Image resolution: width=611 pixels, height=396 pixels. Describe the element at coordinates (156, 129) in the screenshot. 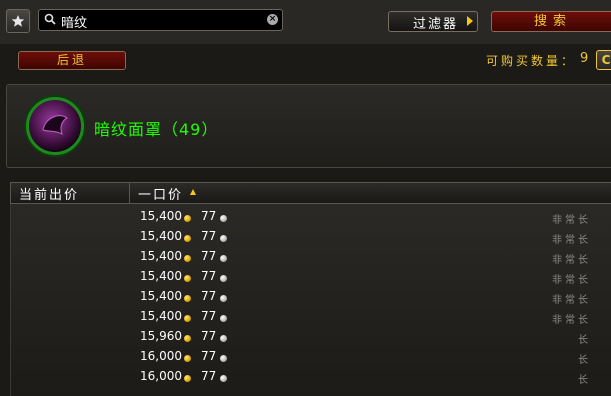

I see `item-name: 暗纹面罩（49）` at that location.